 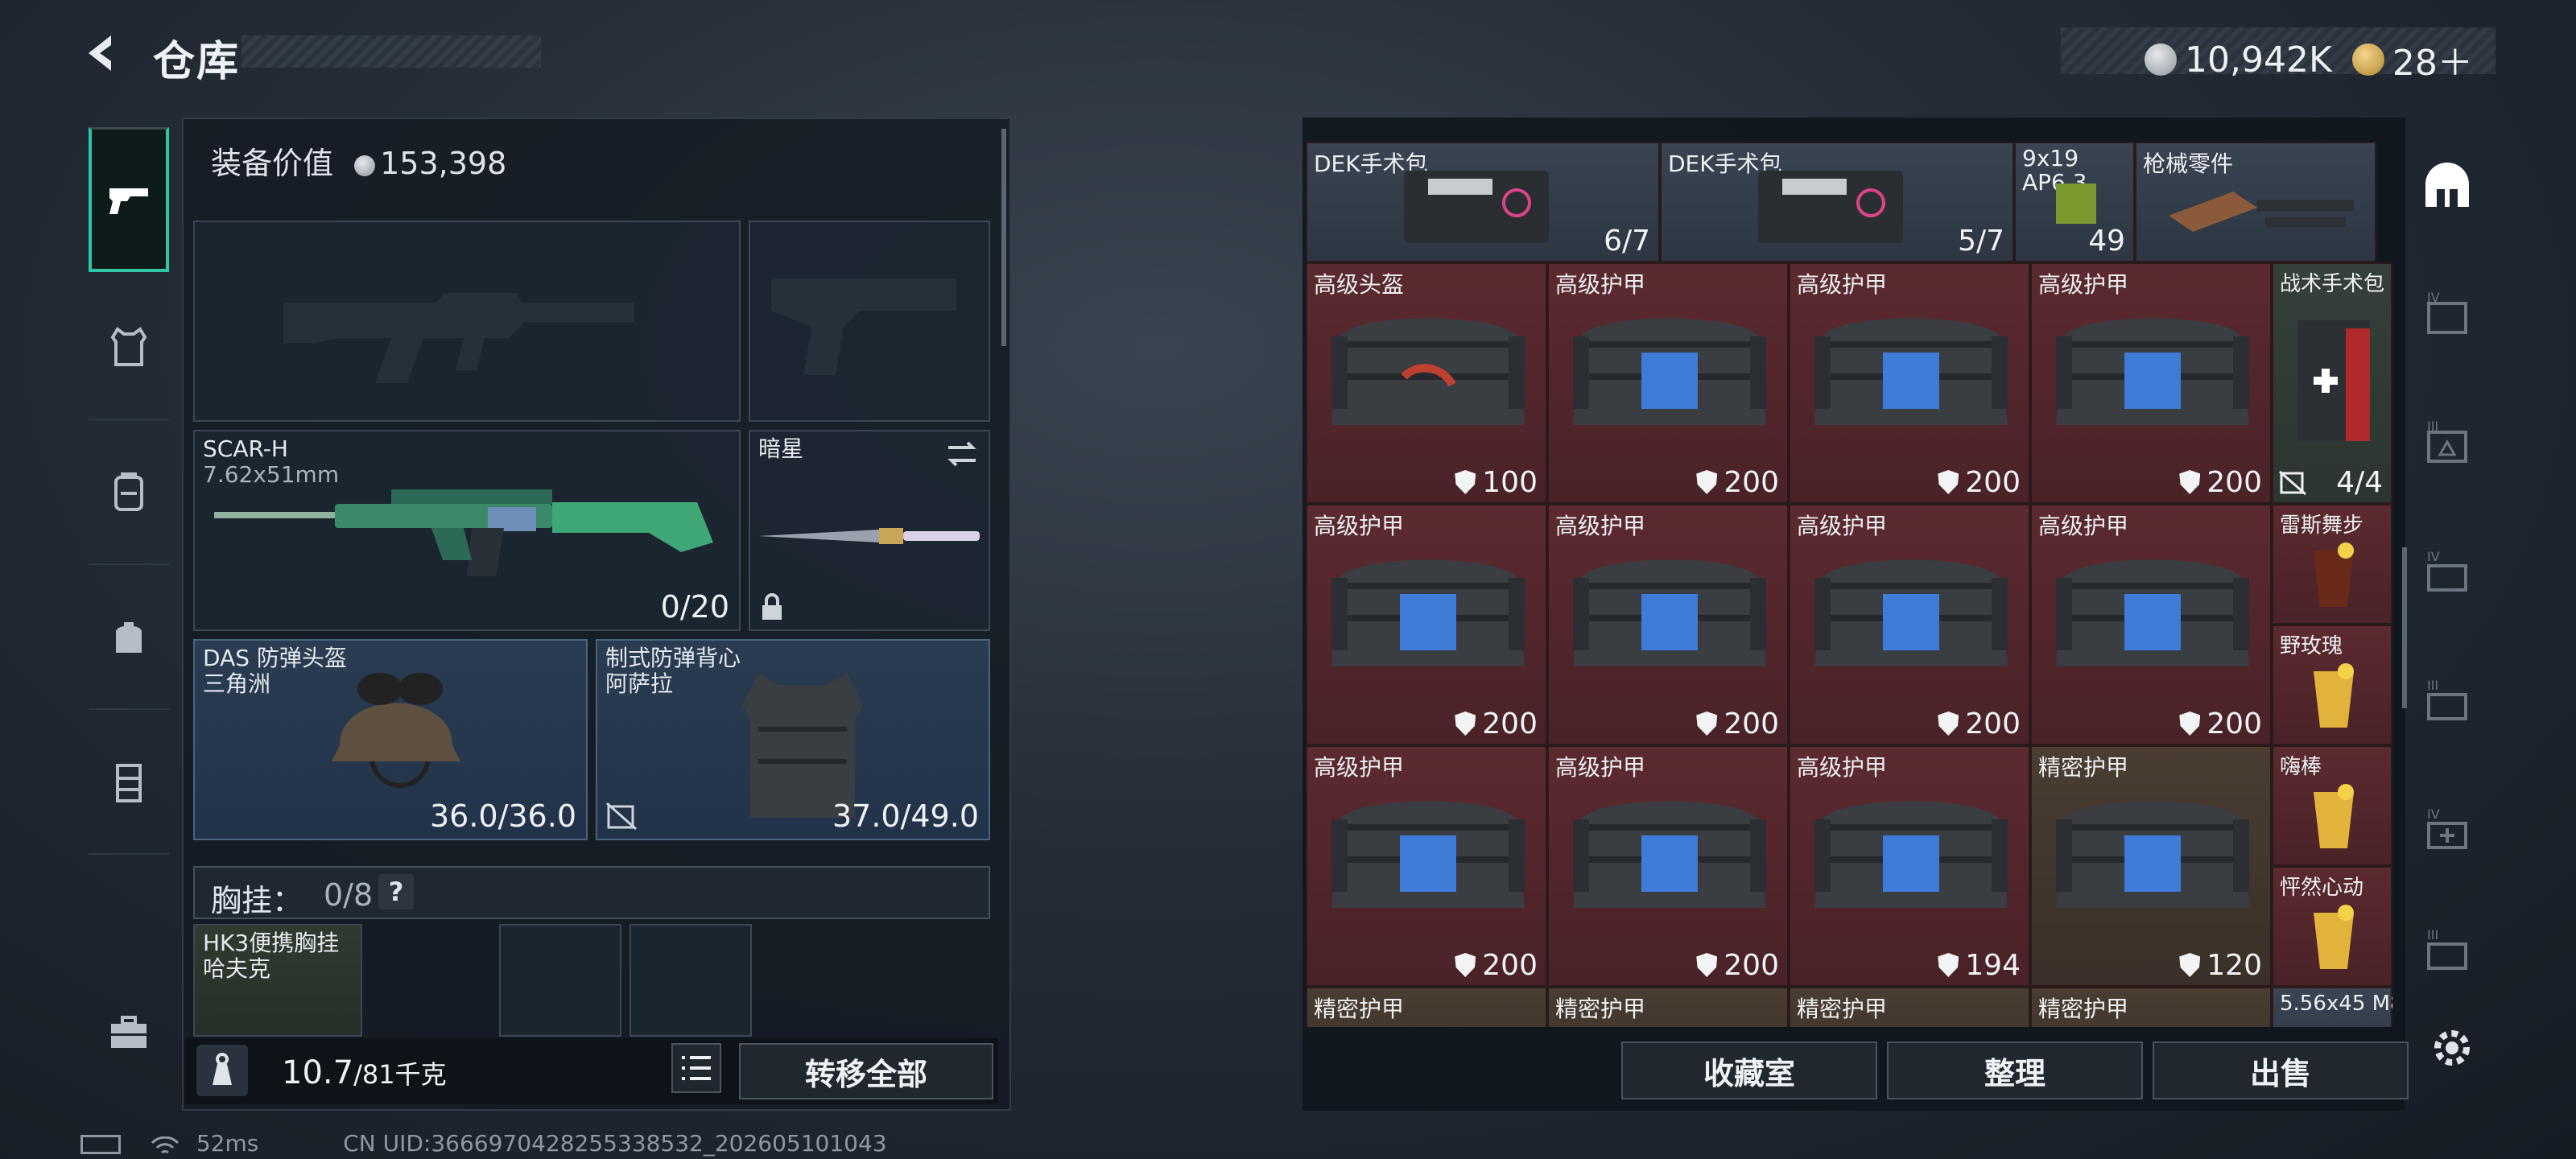 I want to click on stash-item: 雷斯舞步, so click(x=2332, y=564).